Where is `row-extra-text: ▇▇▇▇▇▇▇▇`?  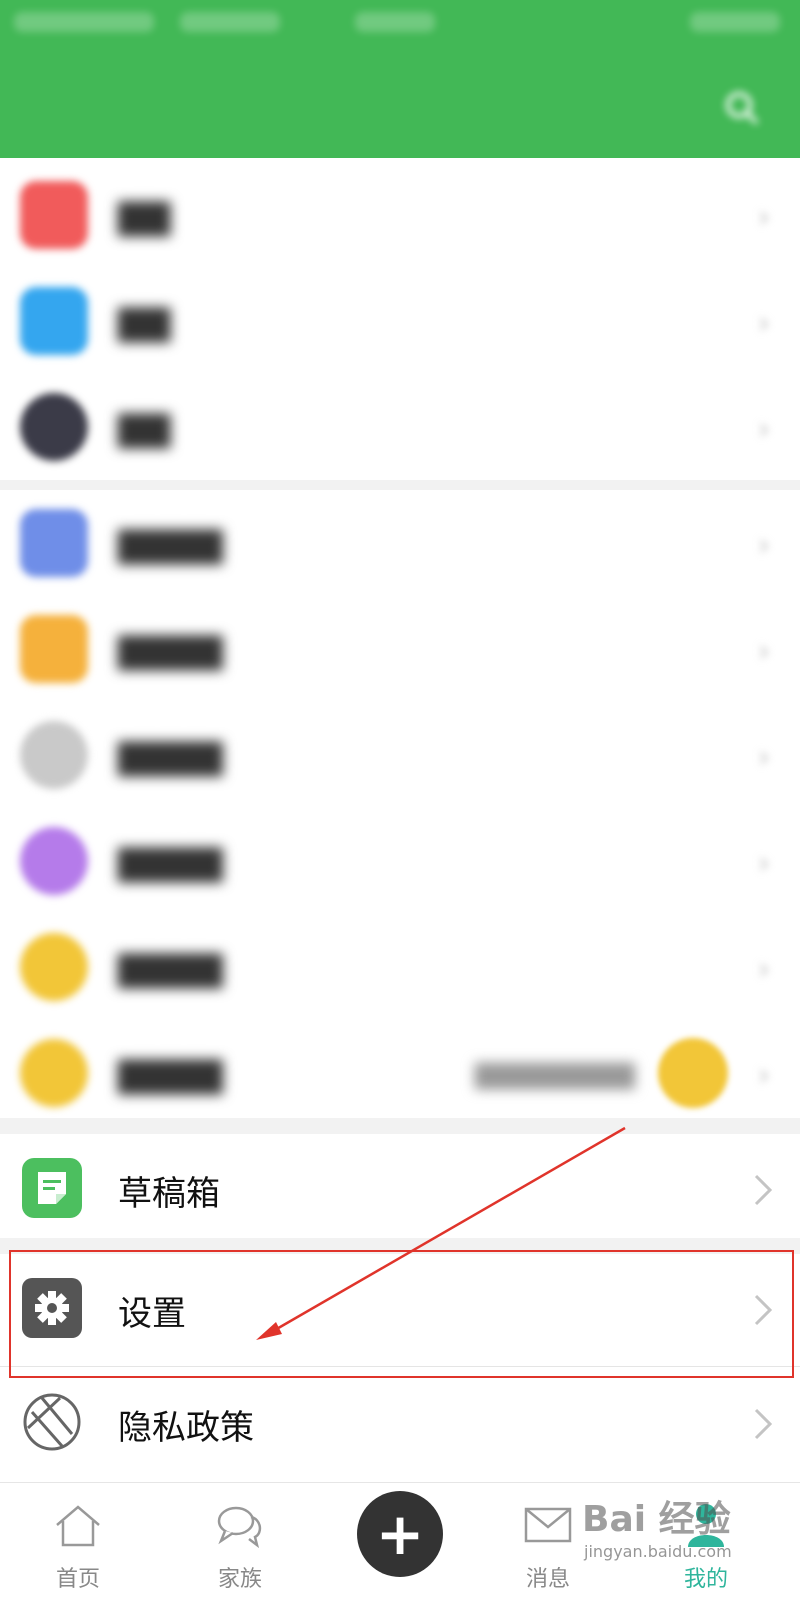
row-extra-text: ▇▇▇▇▇▇▇▇ is located at coordinates (555, 1075).